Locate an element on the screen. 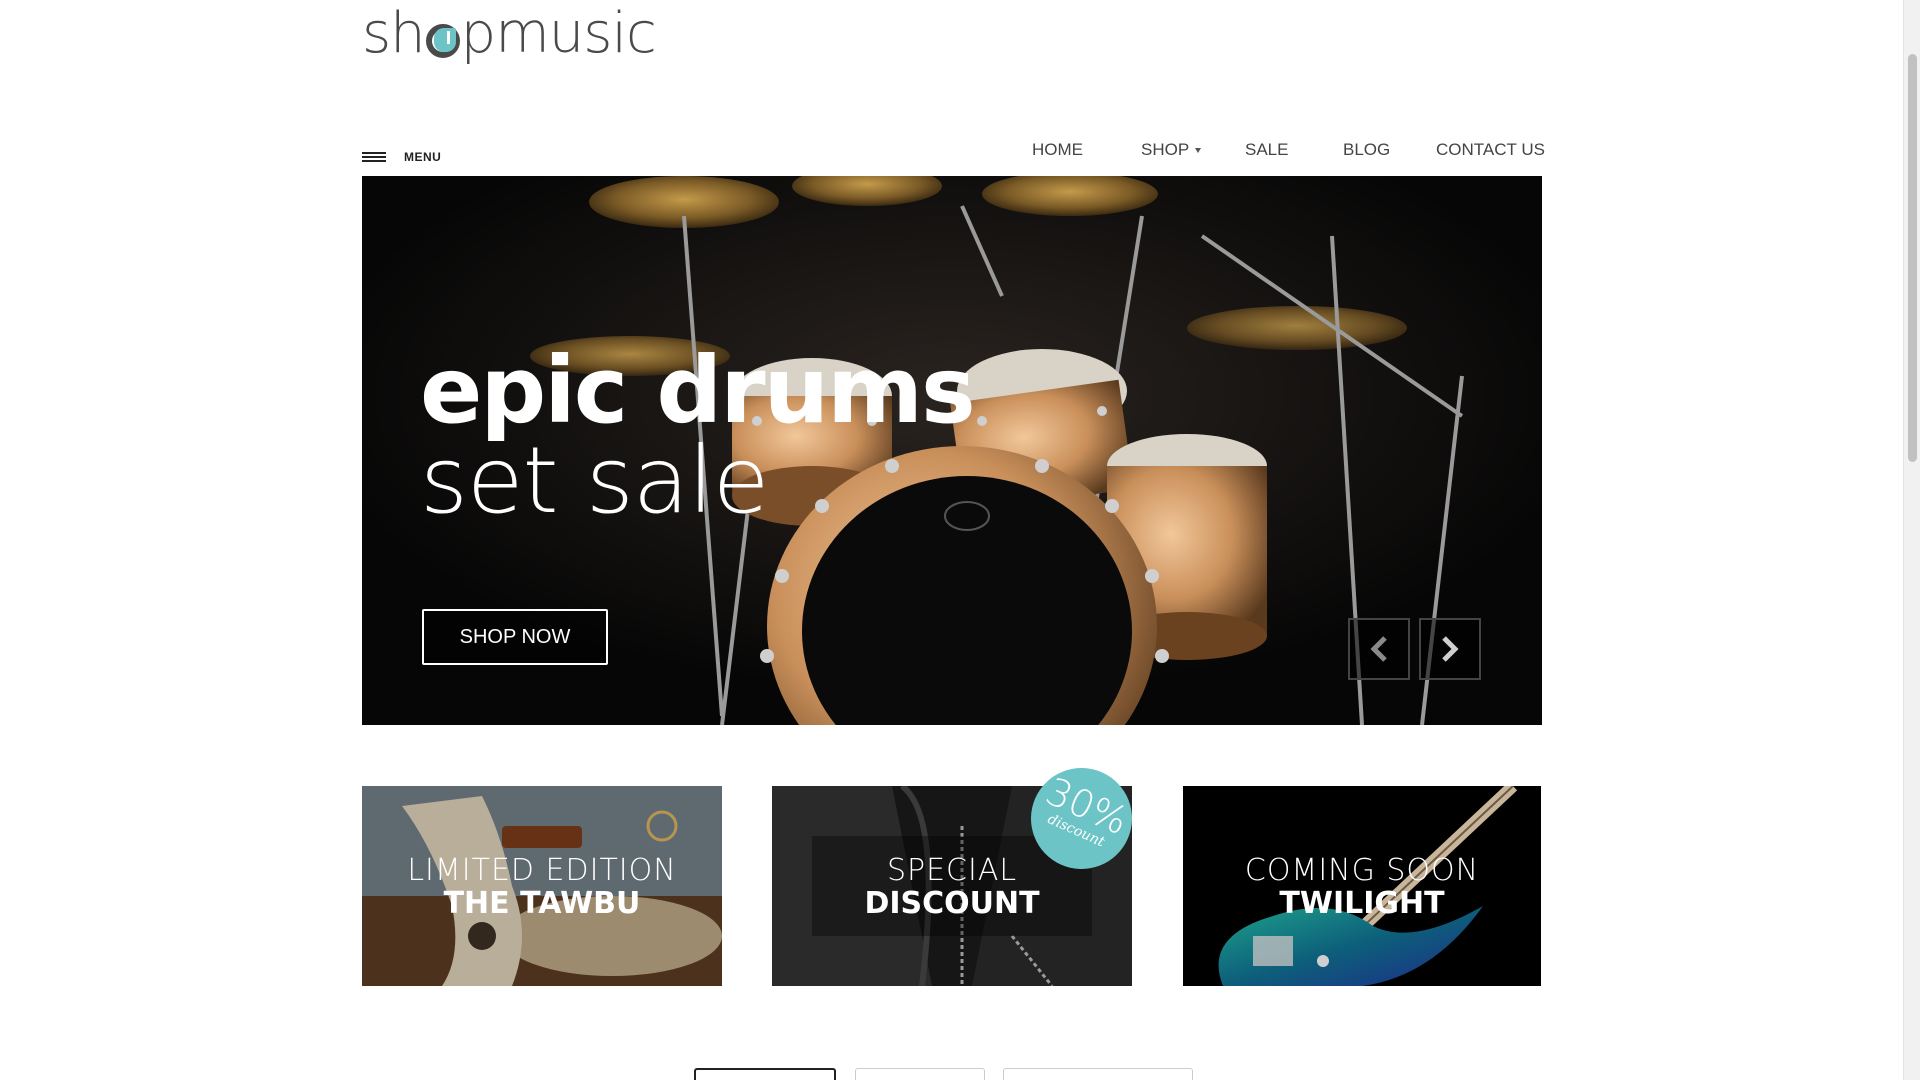 The width and height of the screenshot is (1920, 1080). nav-shop: SHOP is located at coordinates (1165, 150).